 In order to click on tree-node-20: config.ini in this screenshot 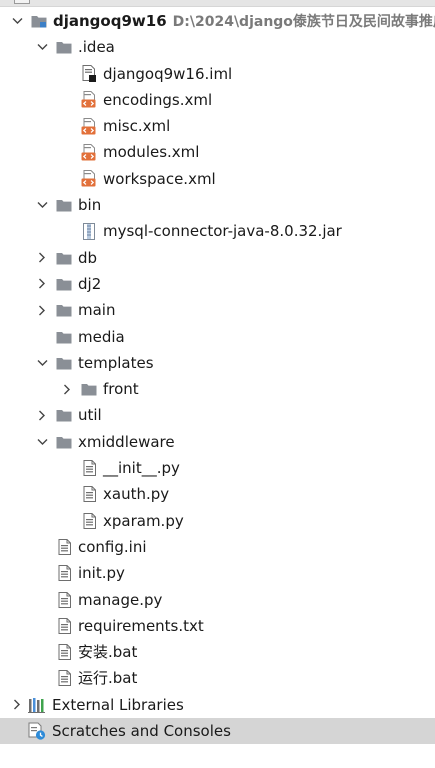, I will do `click(217, 547)`.